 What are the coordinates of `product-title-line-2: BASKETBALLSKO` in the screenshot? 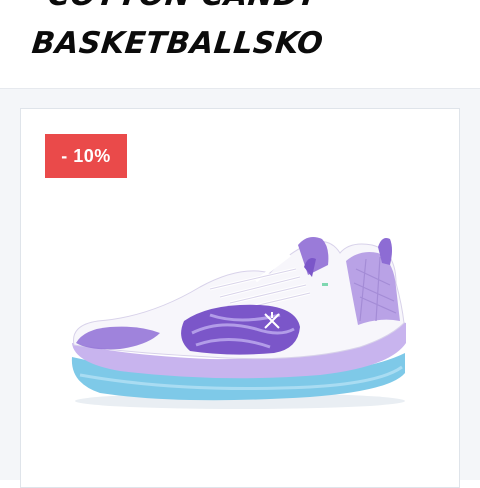 It's located at (177, 43).